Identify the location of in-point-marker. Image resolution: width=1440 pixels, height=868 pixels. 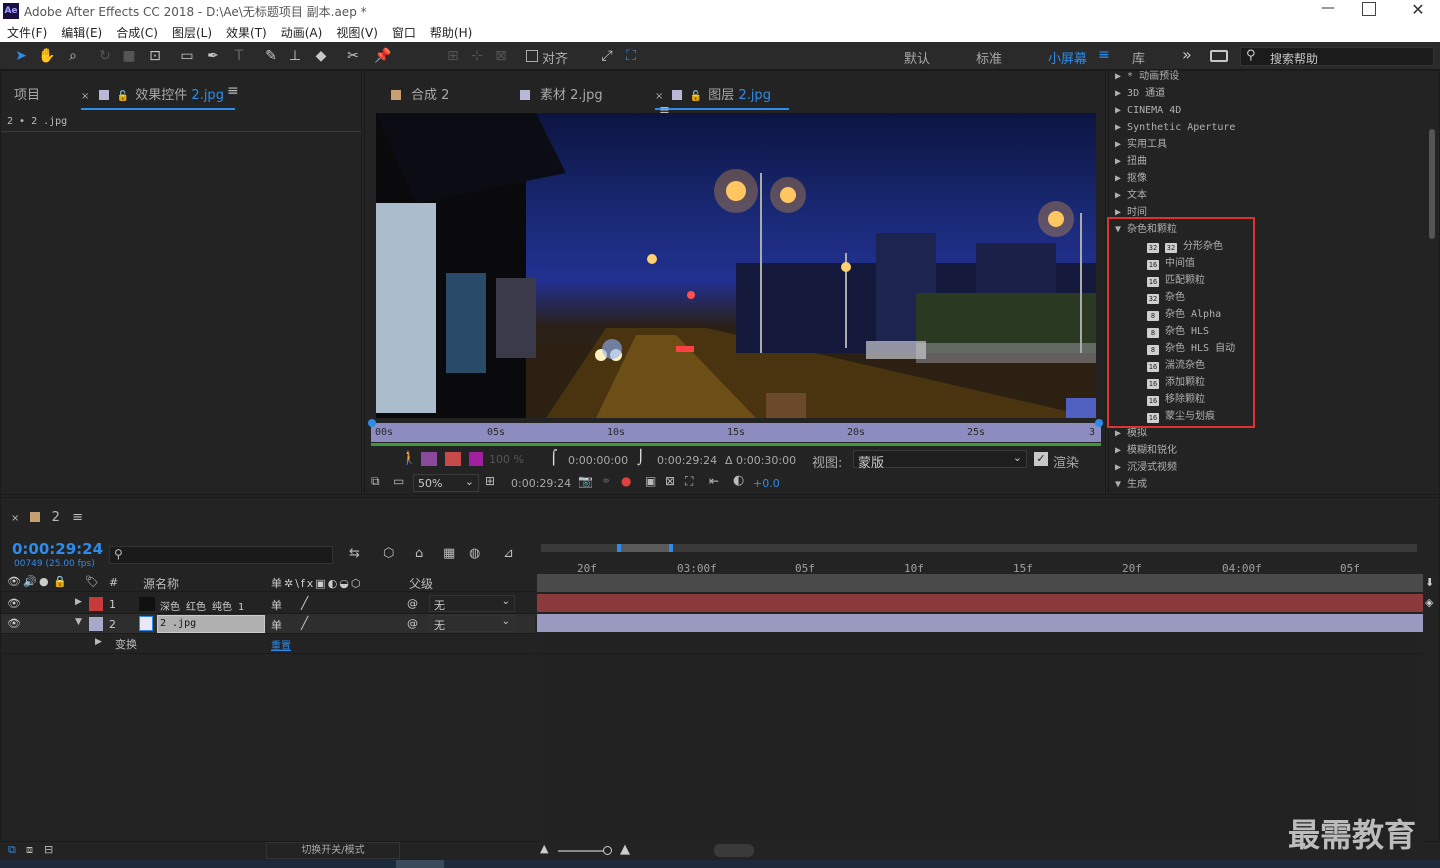
(372, 423).